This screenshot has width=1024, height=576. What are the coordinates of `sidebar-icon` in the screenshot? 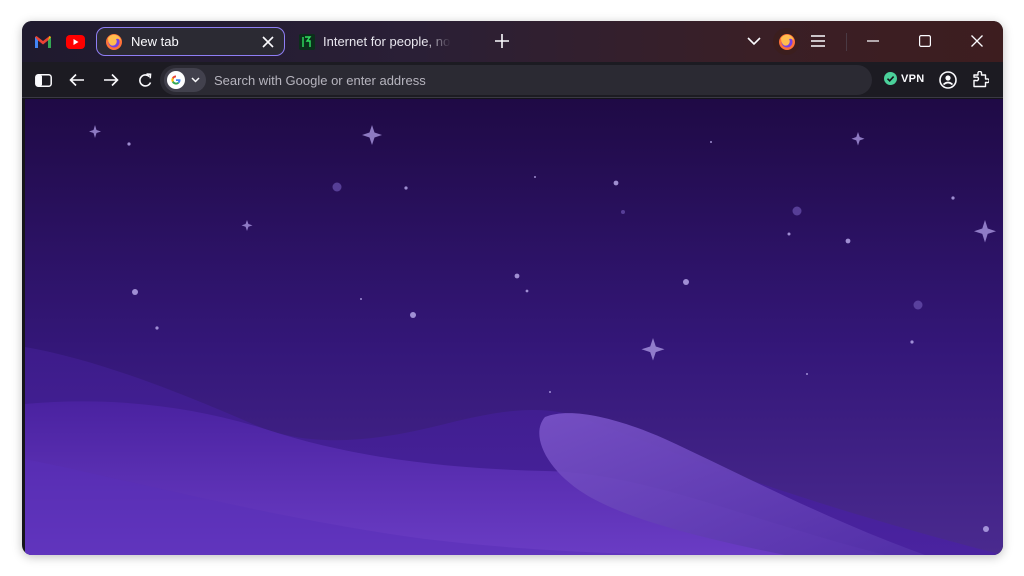 It's located at (43, 80).